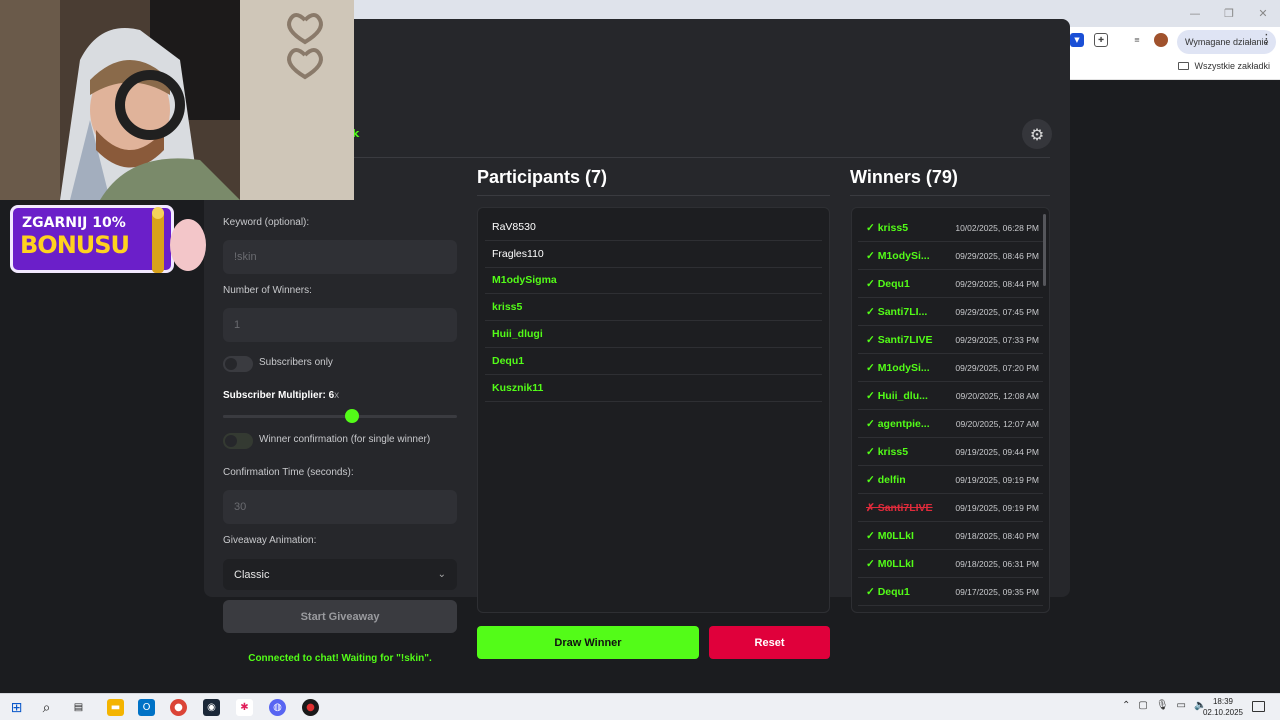 This screenshot has height=720, width=1280. Describe the element at coordinates (1266, 39) in the screenshot. I see `browser-menu-icon: ⋮` at that location.